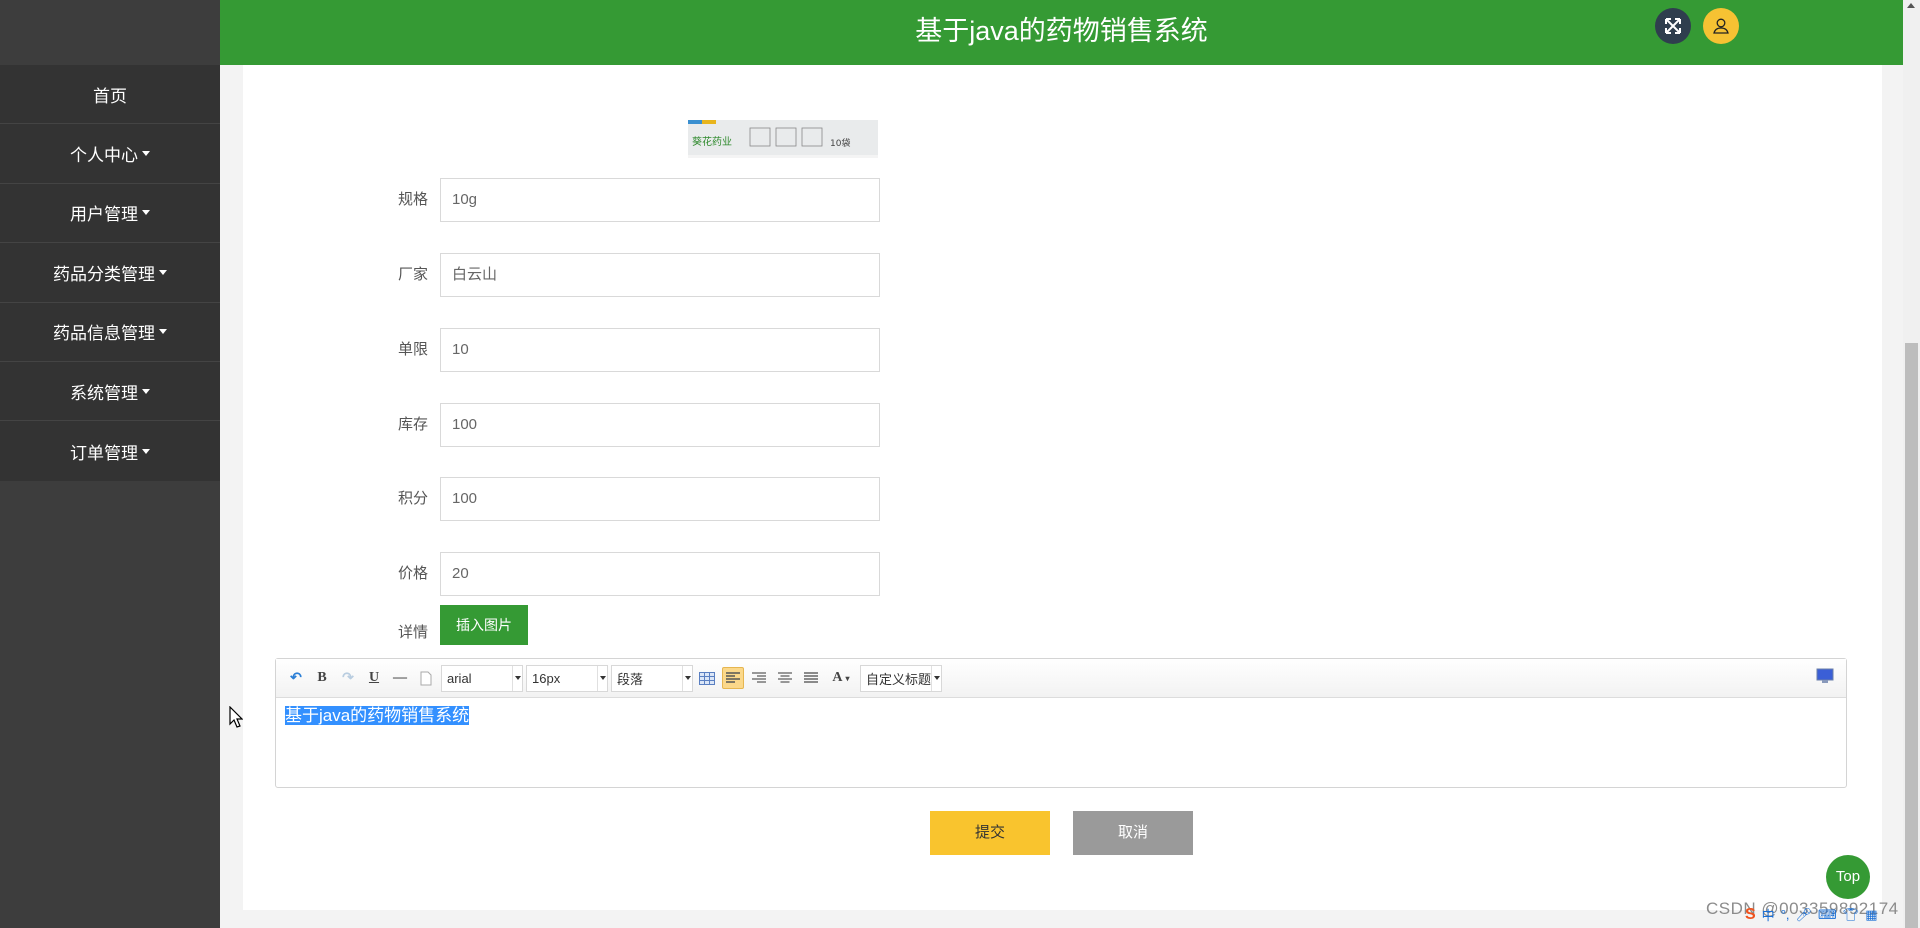 The height and width of the screenshot is (928, 1920). I want to click on sidebar-item-label: 首页, so click(110, 96).